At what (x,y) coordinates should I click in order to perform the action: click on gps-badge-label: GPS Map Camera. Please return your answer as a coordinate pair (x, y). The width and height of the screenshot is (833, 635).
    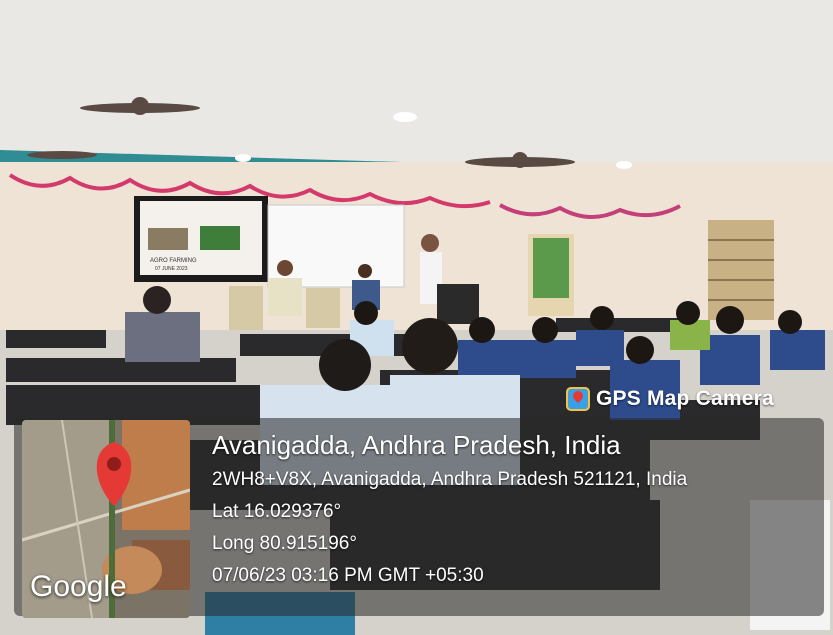
    Looking at the image, I should click on (685, 398).